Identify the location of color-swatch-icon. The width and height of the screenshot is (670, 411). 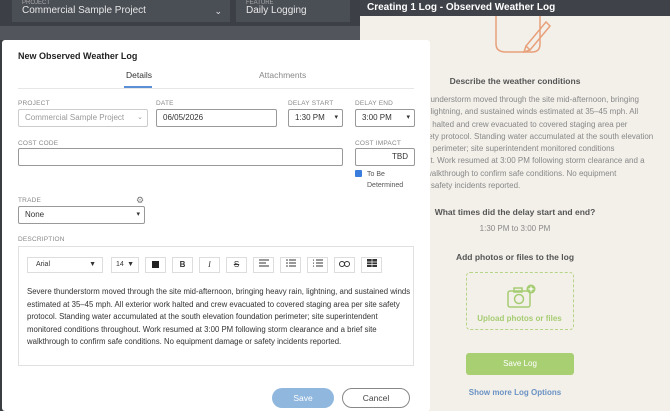
(155, 265).